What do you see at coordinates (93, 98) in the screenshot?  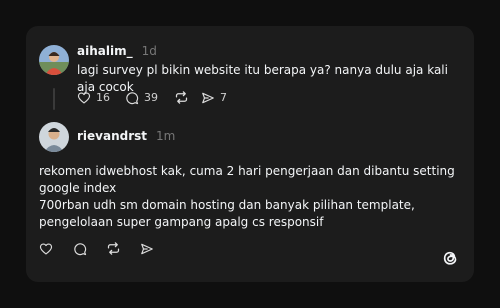 I see `like-button: 16` at bounding box center [93, 98].